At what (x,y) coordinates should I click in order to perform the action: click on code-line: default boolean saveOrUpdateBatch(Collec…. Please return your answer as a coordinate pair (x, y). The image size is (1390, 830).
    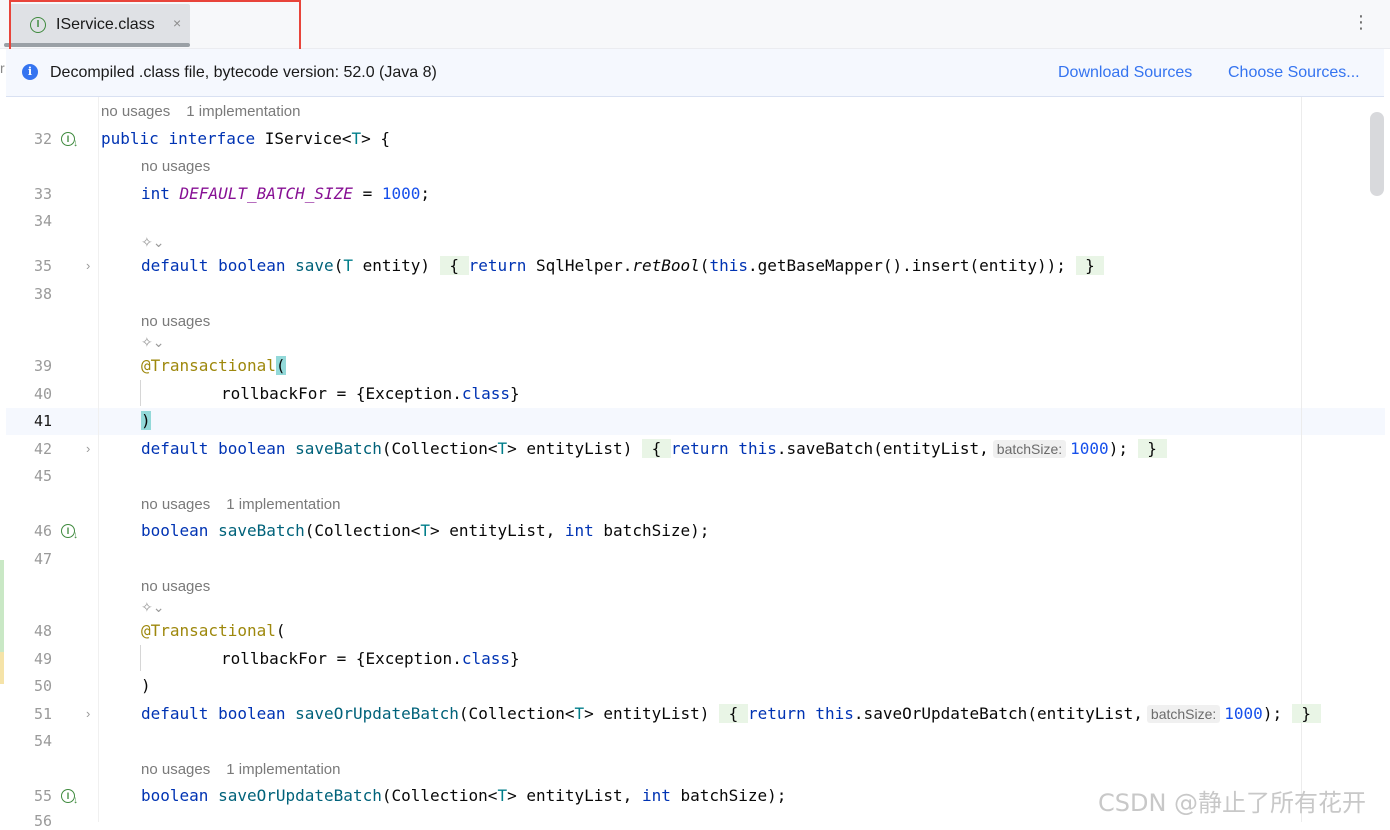
    Looking at the image, I should click on (731, 713).